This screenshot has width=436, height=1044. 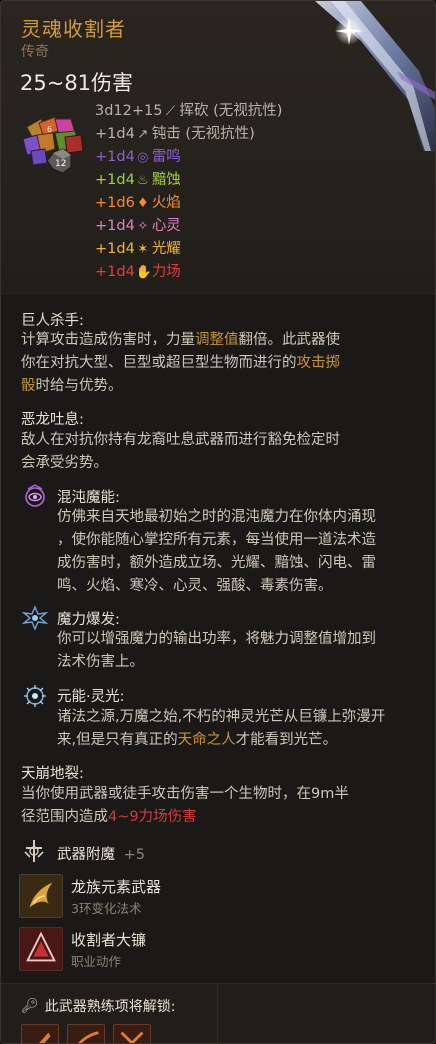 I want to click on ability-name: 龙族元素武器, so click(x=116, y=887).